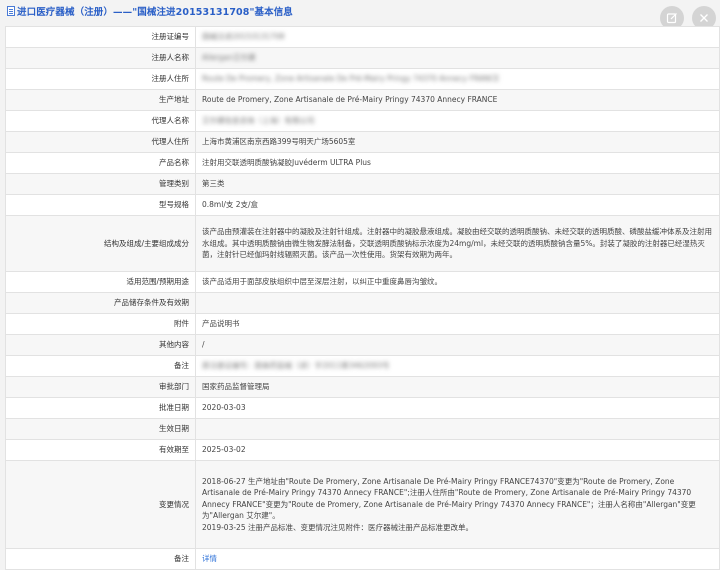 Image resolution: width=720 pixels, height=570 pixels. I want to click on row-label: 管理类别, so click(100, 184).